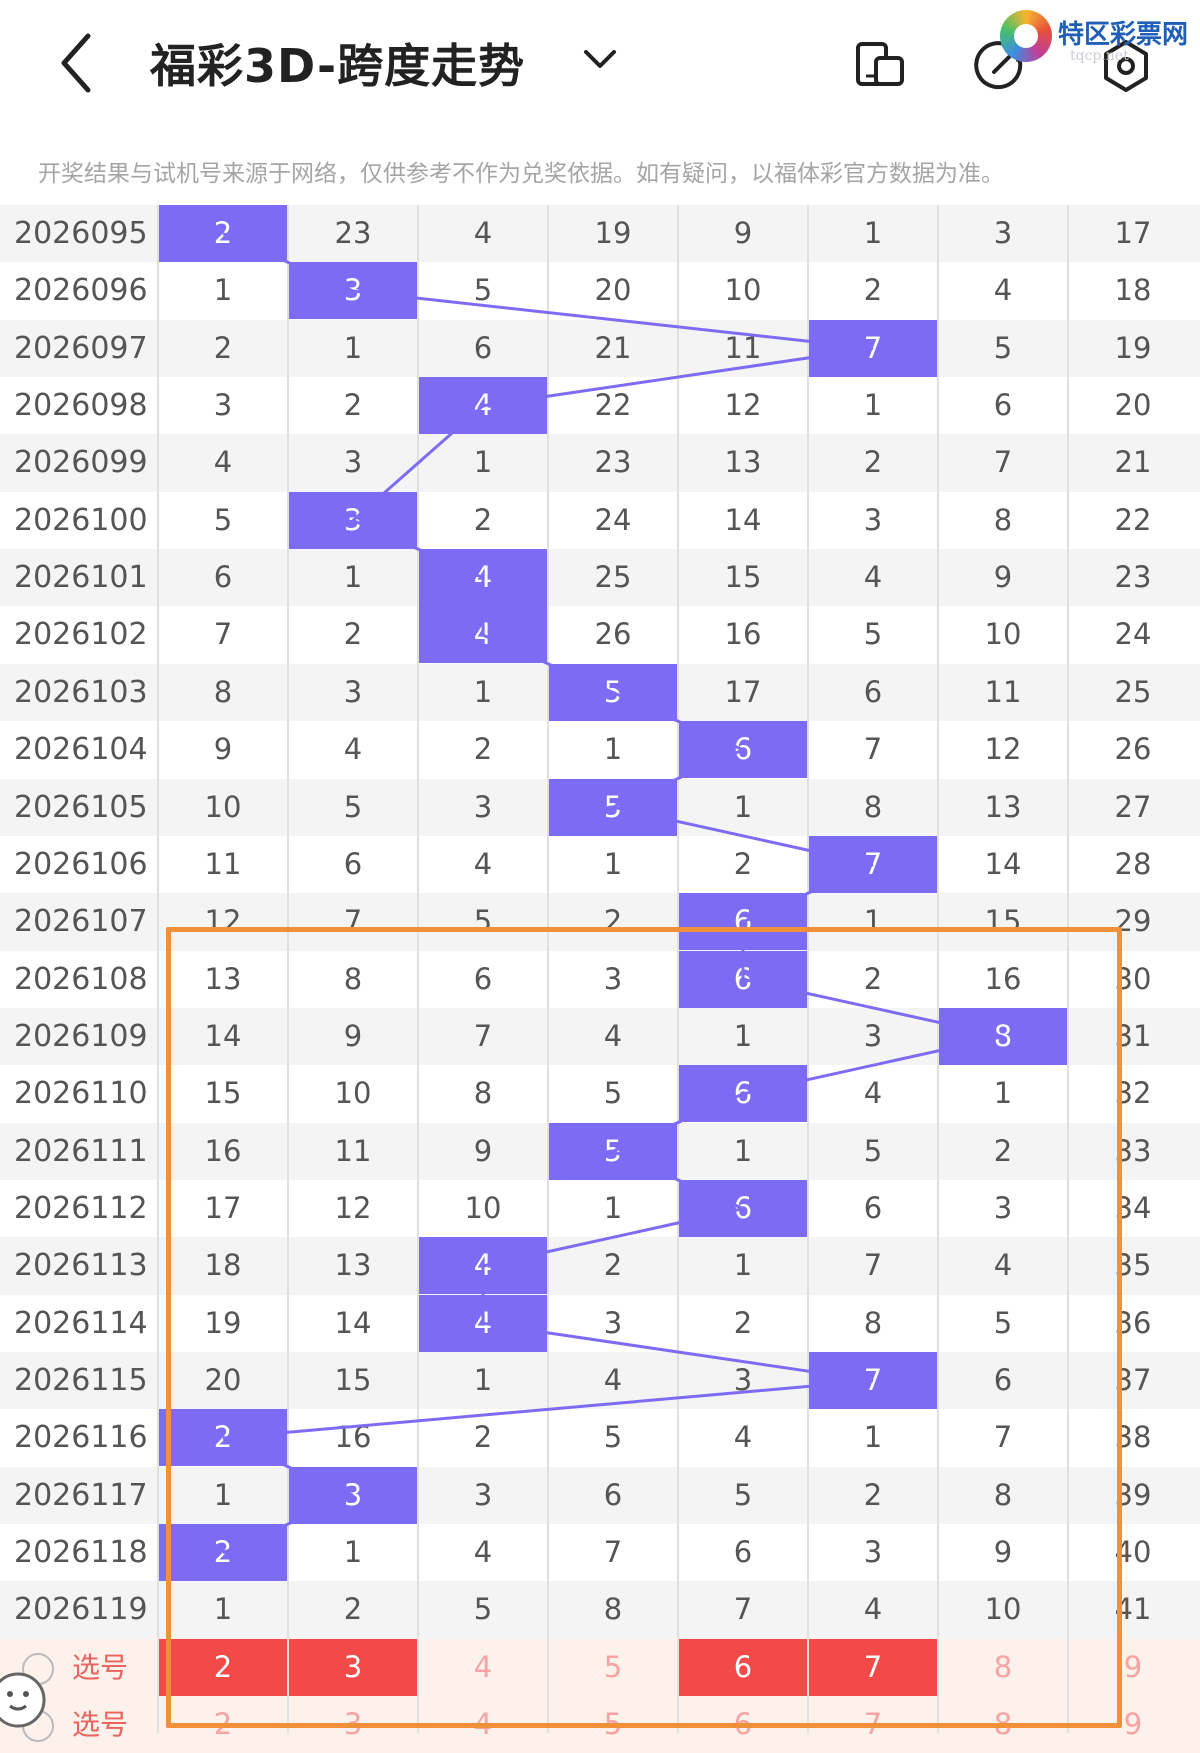 The height and width of the screenshot is (1753, 1200). What do you see at coordinates (1123, 35) in the screenshot?
I see `logo-text: 特区彩票网` at bounding box center [1123, 35].